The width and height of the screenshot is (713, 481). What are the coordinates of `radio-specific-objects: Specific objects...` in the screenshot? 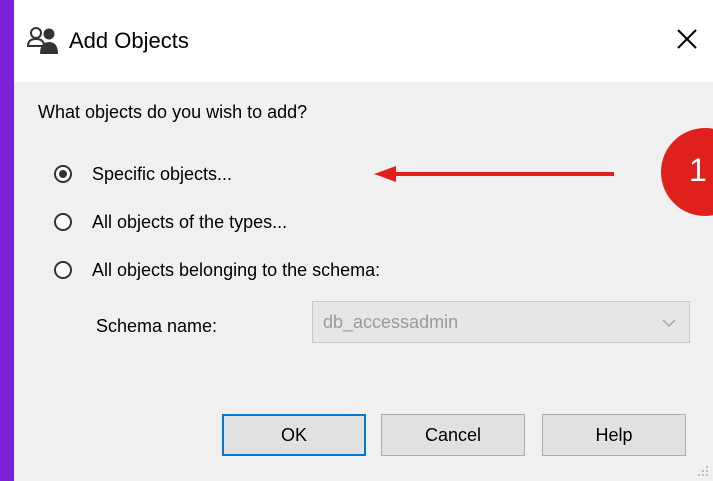 It's located at (143, 174).